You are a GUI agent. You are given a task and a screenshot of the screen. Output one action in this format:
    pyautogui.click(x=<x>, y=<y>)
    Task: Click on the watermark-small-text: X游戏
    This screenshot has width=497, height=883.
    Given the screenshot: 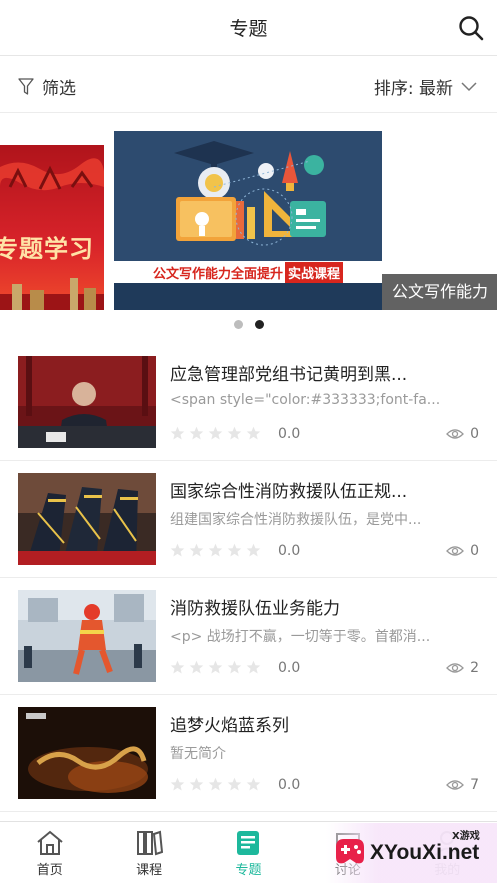 What is the action you would take?
    pyautogui.click(x=466, y=836)
    